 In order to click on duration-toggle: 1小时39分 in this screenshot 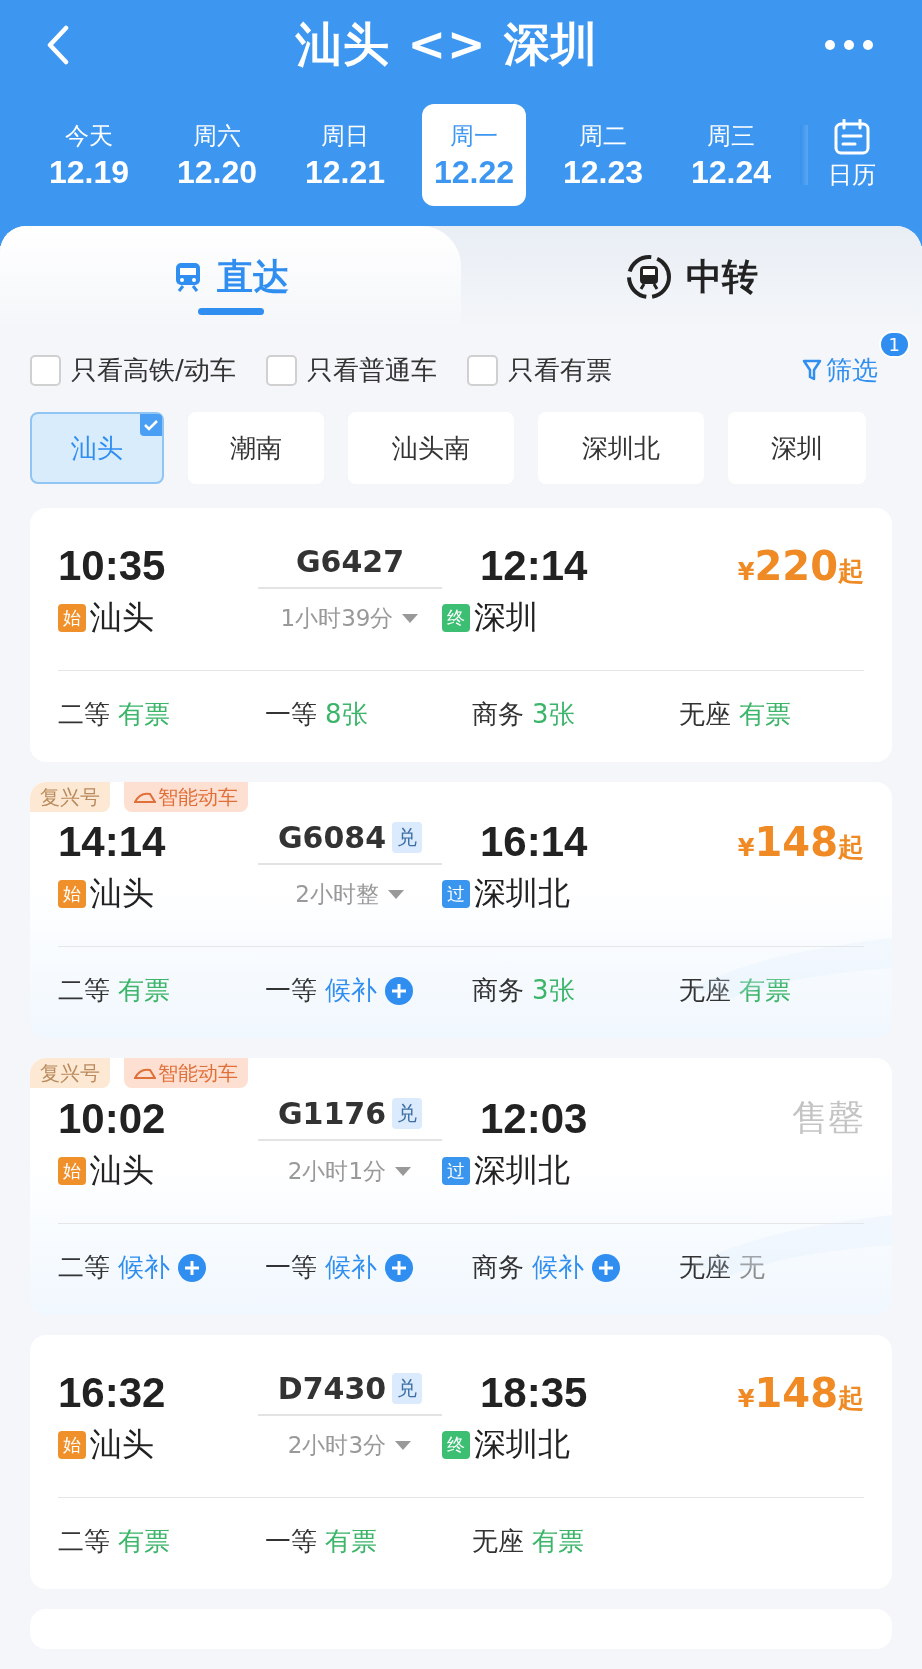, I will do `click(350, 618)`.